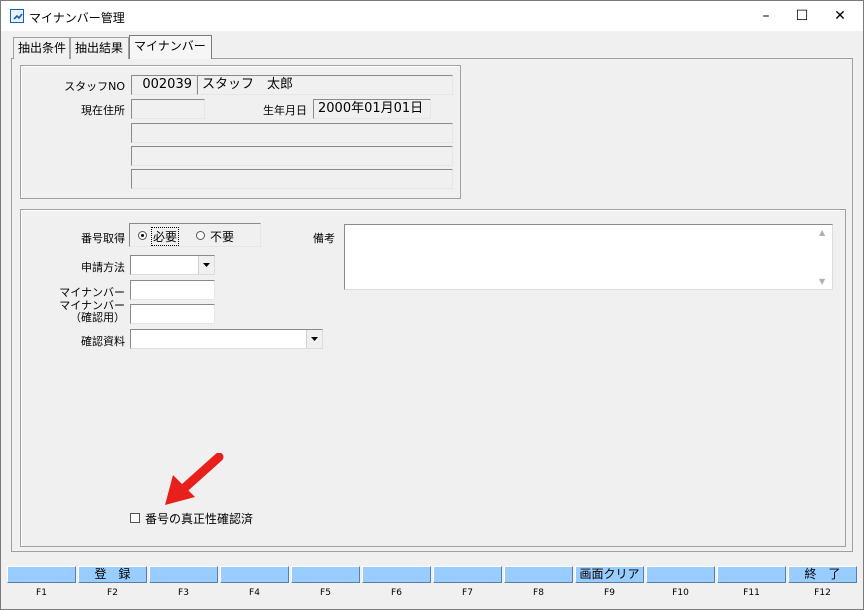 The height and width of the screenshot is (610, 864). I want to click on verified-checkbox-label: 番号の真正性確認済, so click(199, 518).